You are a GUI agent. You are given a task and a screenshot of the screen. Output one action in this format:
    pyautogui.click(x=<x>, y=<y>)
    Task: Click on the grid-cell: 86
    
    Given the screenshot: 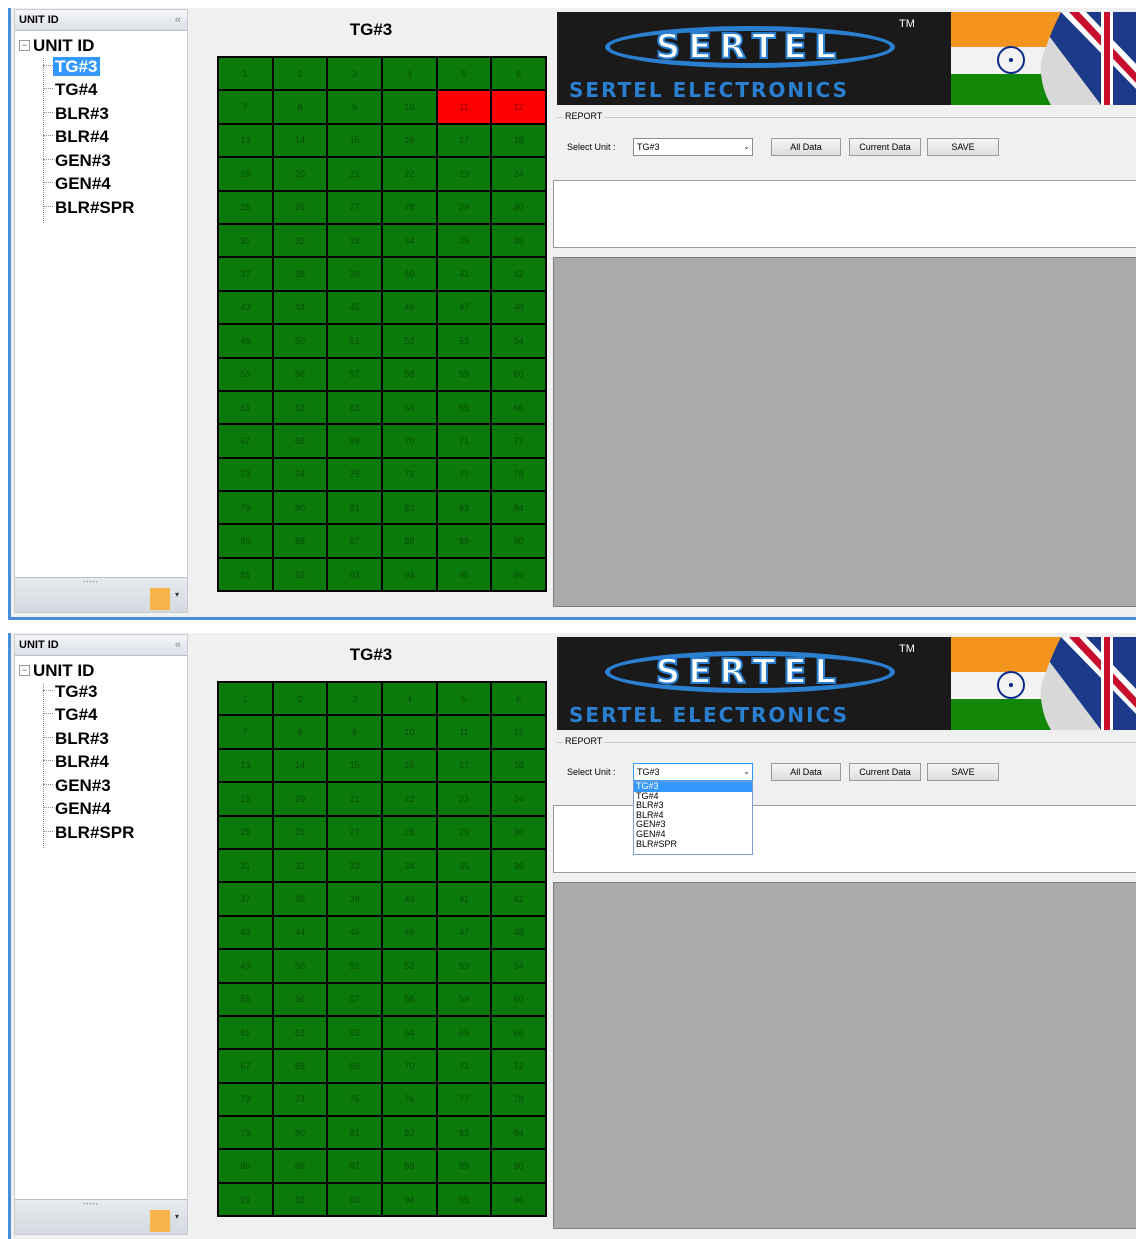 What is the action you would take?
    pyautogui.click(x=300, y=1166)
    